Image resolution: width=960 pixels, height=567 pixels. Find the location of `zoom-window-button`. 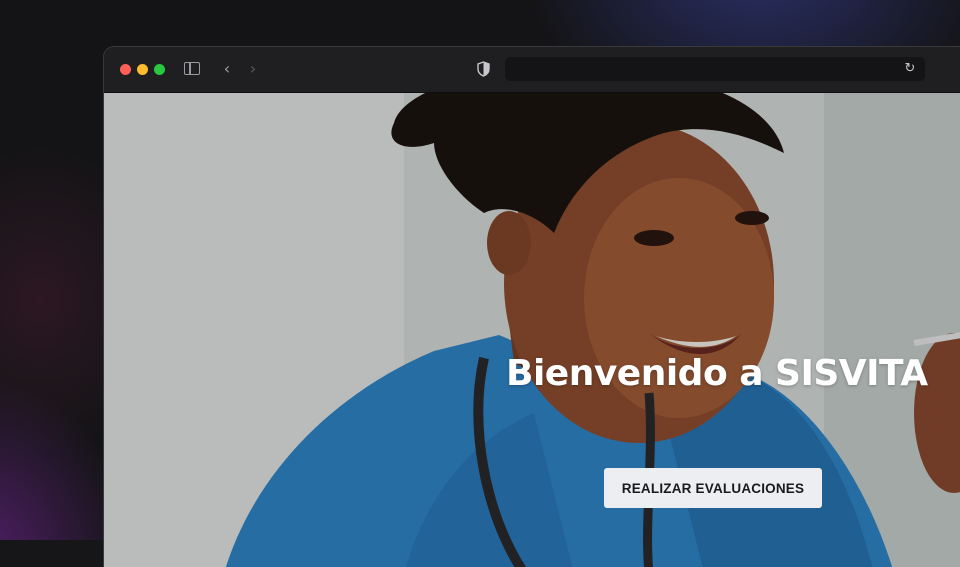

zoom-window-button is located at coordinates (159, 69).